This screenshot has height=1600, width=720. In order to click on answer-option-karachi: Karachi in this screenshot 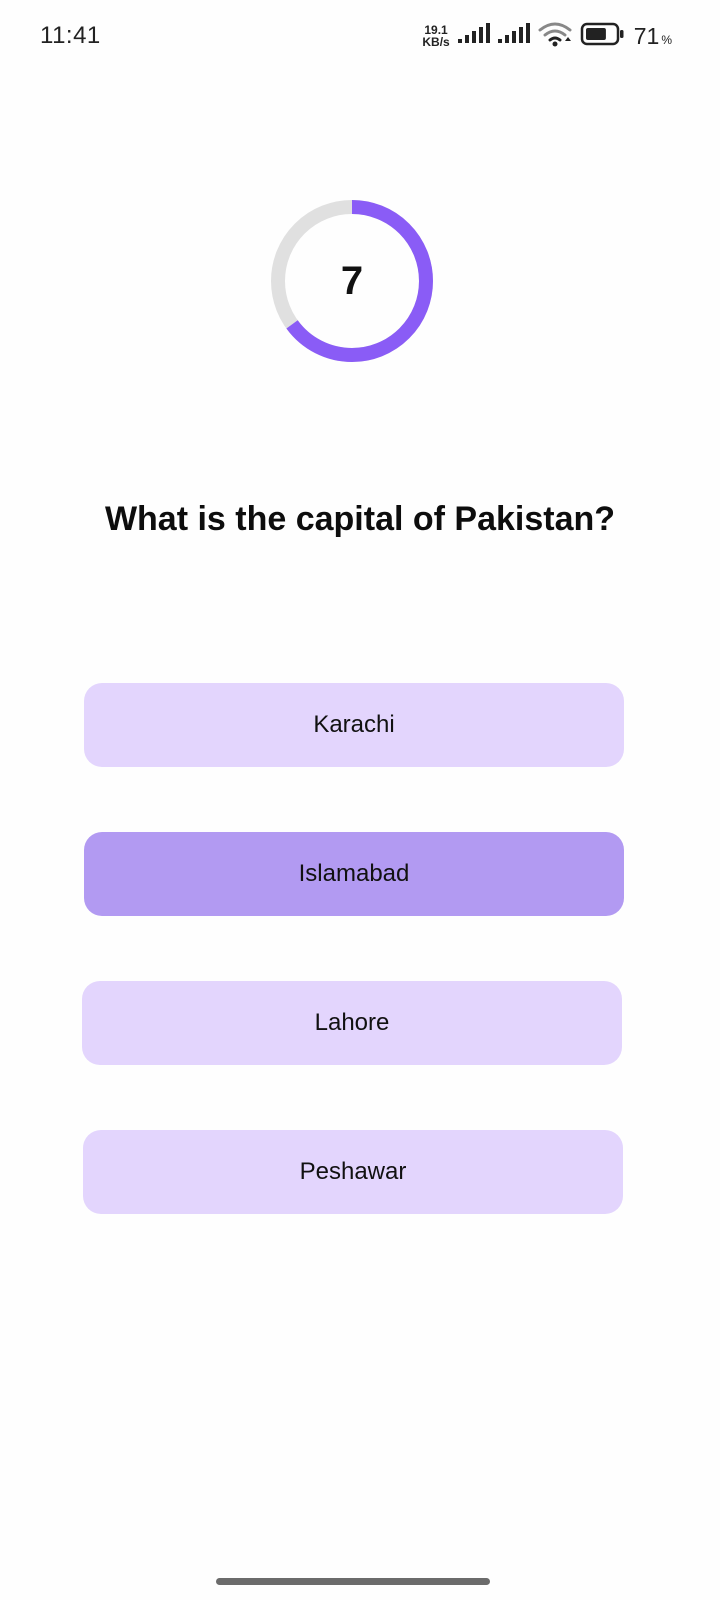, I will do `click(354, 725)`.